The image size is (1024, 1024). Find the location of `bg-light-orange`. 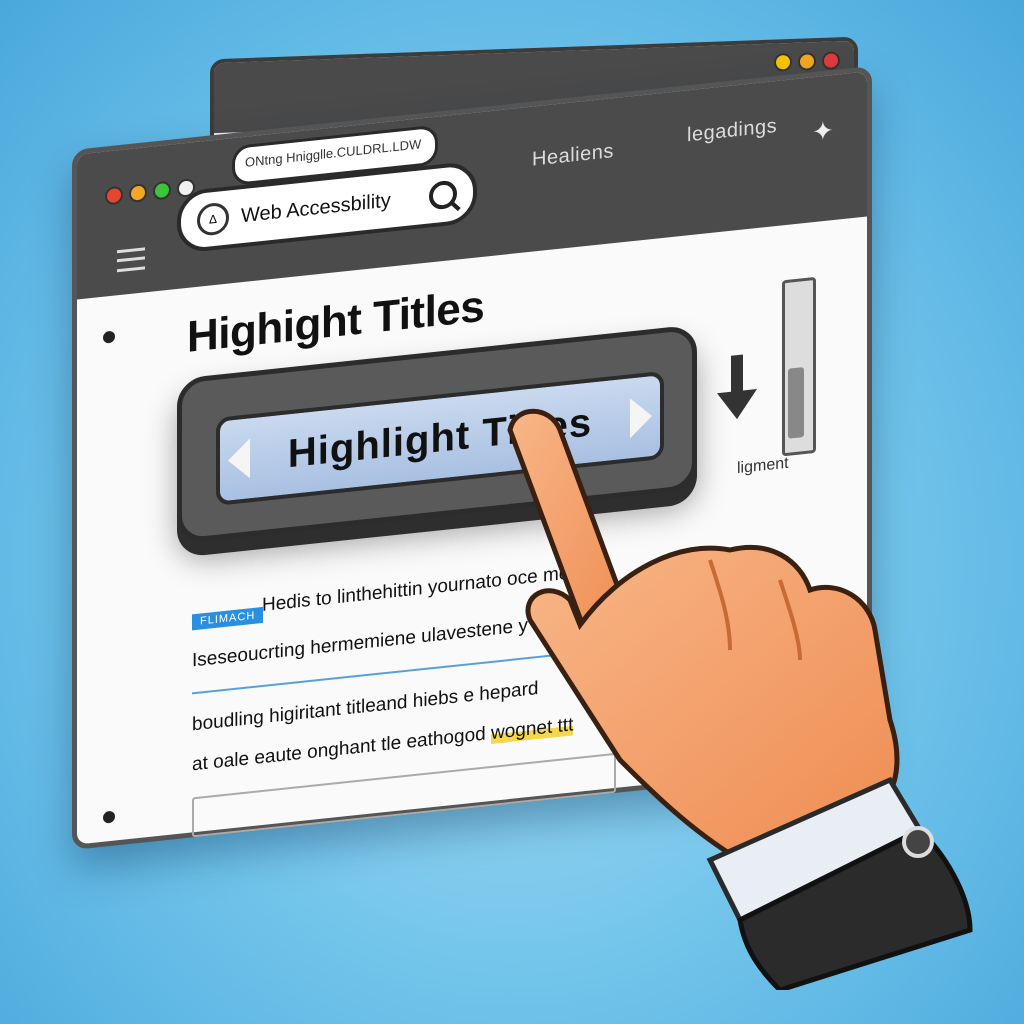

bg-light-orange is located at coordinates (807, 61).